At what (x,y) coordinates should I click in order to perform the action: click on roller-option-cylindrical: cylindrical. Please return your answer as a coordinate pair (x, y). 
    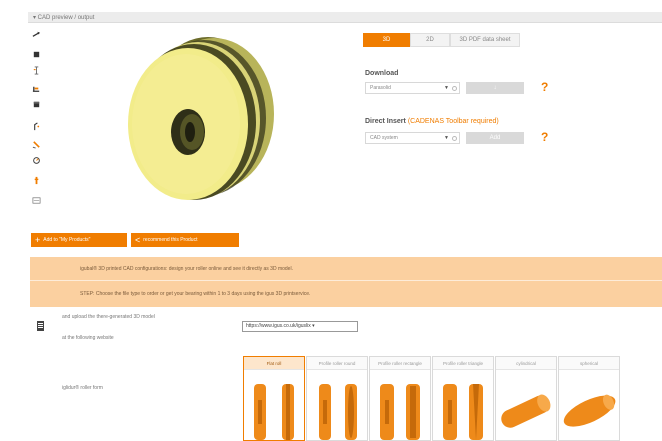
    Looking at the image, I should click on (526, 398).